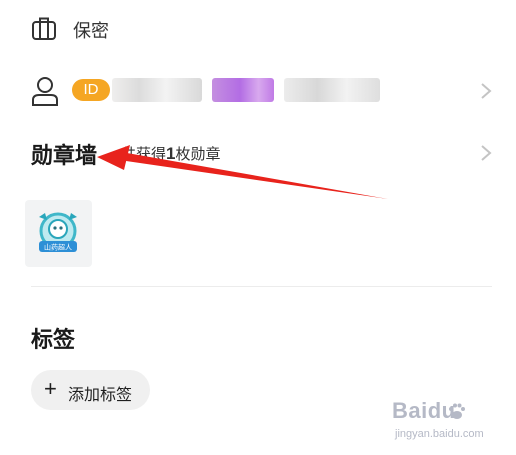  What do you see at coordinates (91, 31) in the screenshot?
I see `privacy-label: 保密` at bounding box center [91, 31].